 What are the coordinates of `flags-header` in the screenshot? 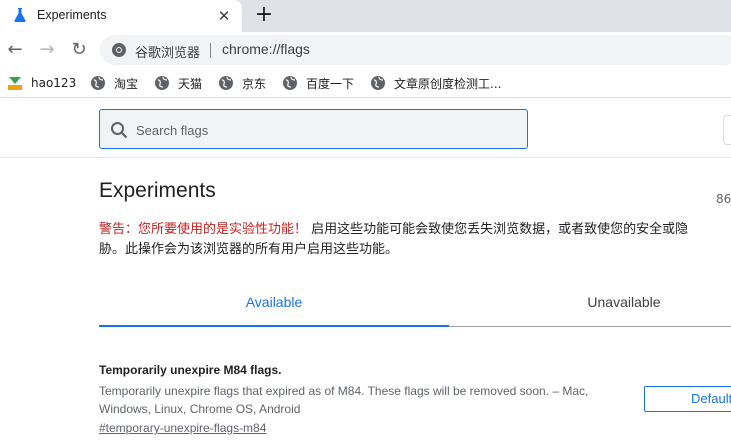 It's located at (365, 128).